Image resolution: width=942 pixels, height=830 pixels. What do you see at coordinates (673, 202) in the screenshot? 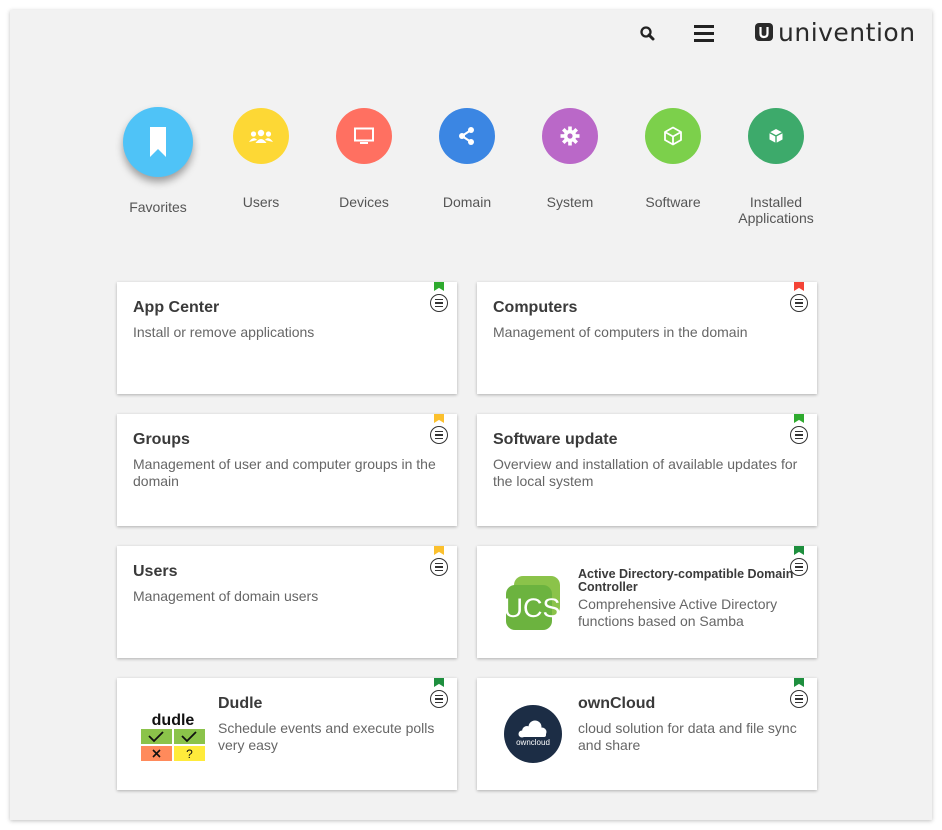
I see `category-label: Software` at bounding box center [673, 202].